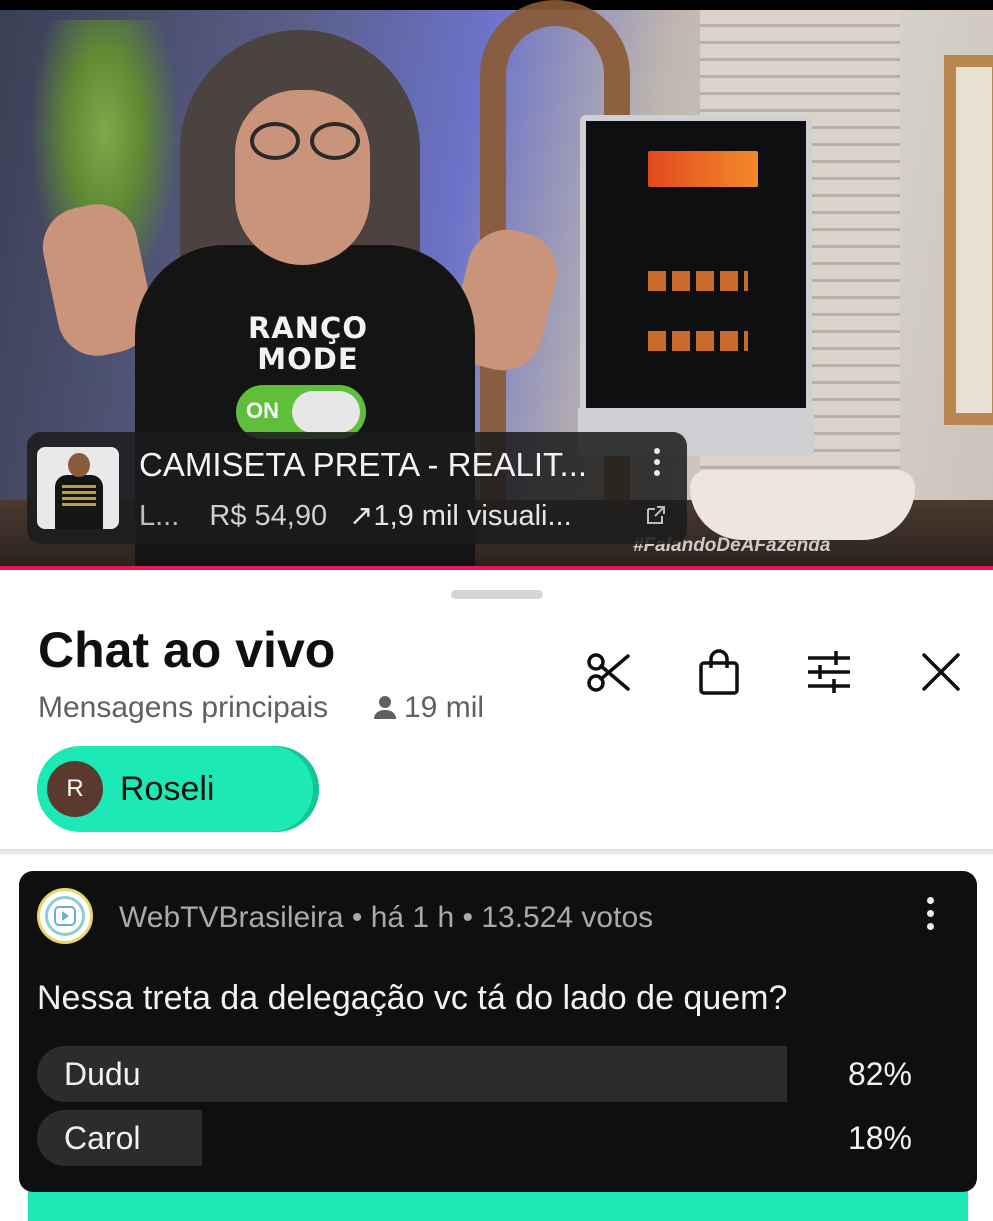 The image size is (993, 1221). What do you see at coordinates (268, 516) in the screenshot?
I see `product-price: R$ 54,90` at bounding box center [268, 516].